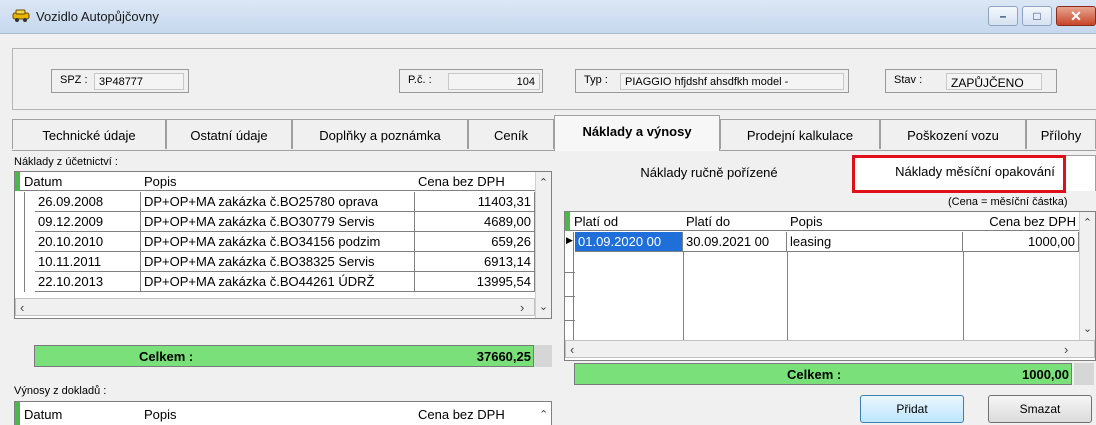 The width and height of the screenshot is (1096, 425). Describe the element at coordinates (596, 80) in the screenshot. I see `typ-label: Typ :` at that location.